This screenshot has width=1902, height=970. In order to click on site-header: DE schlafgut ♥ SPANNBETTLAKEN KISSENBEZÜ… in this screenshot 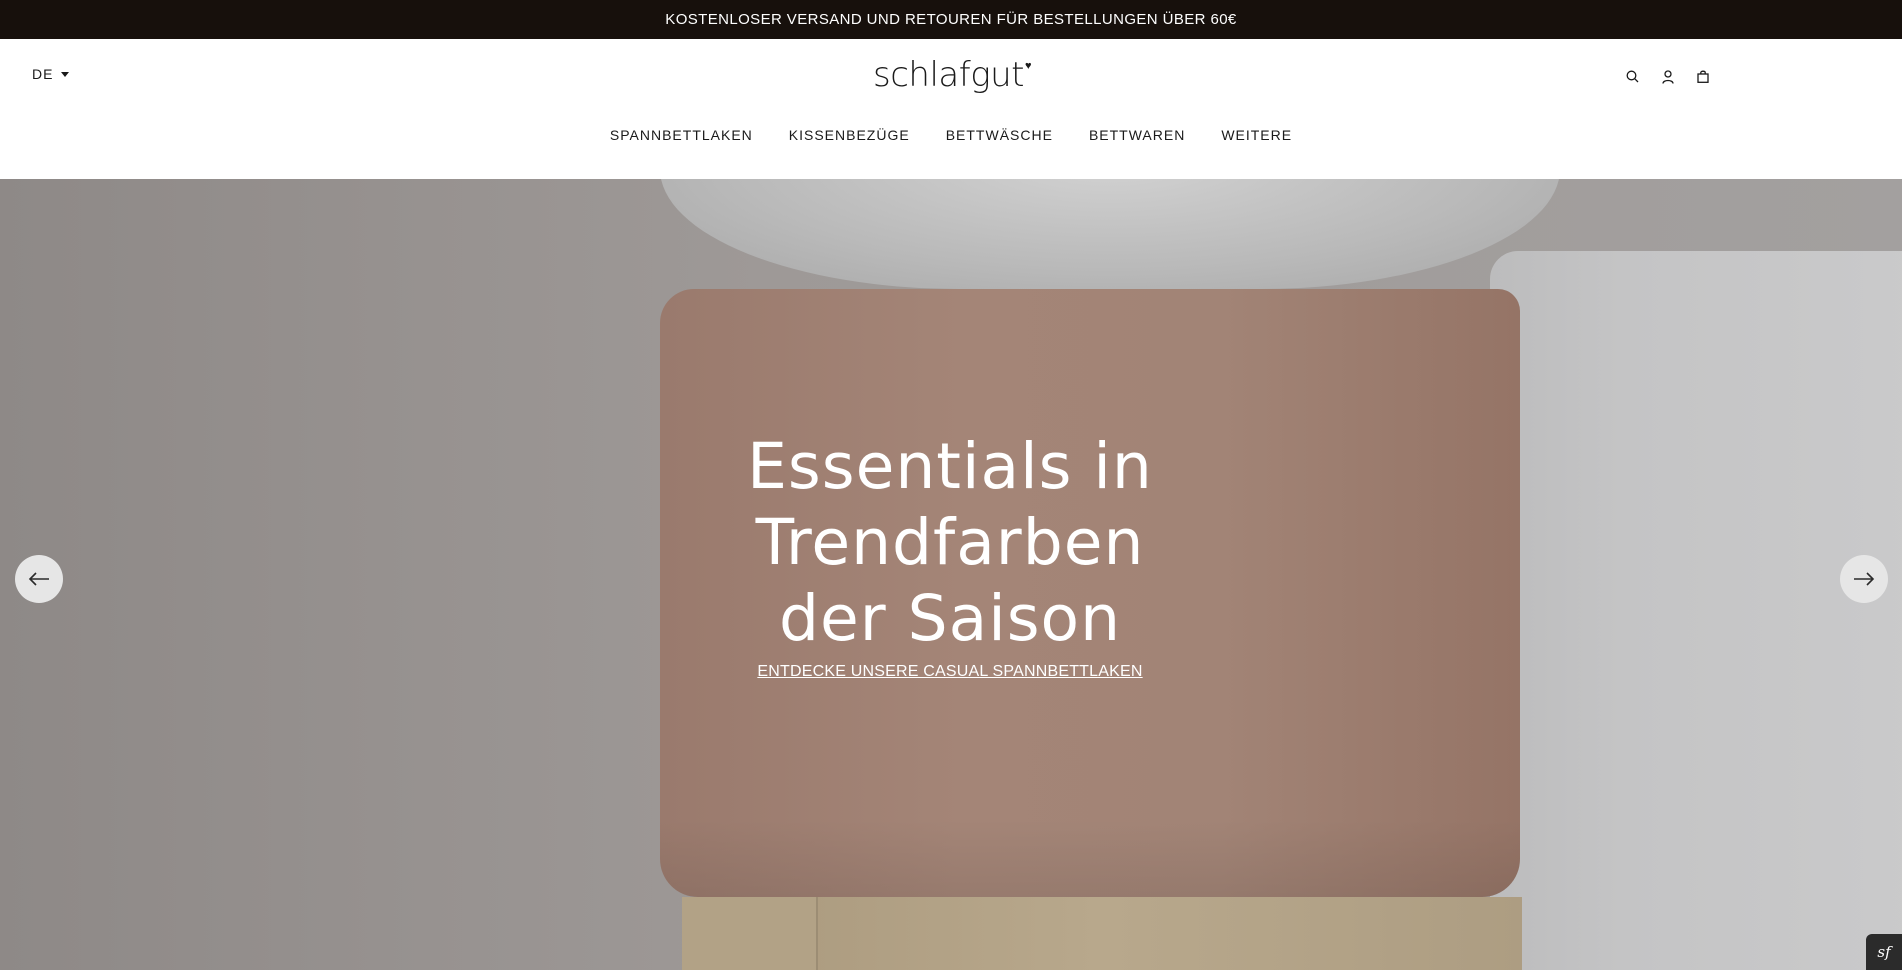, I will do `click(951, 109)`.